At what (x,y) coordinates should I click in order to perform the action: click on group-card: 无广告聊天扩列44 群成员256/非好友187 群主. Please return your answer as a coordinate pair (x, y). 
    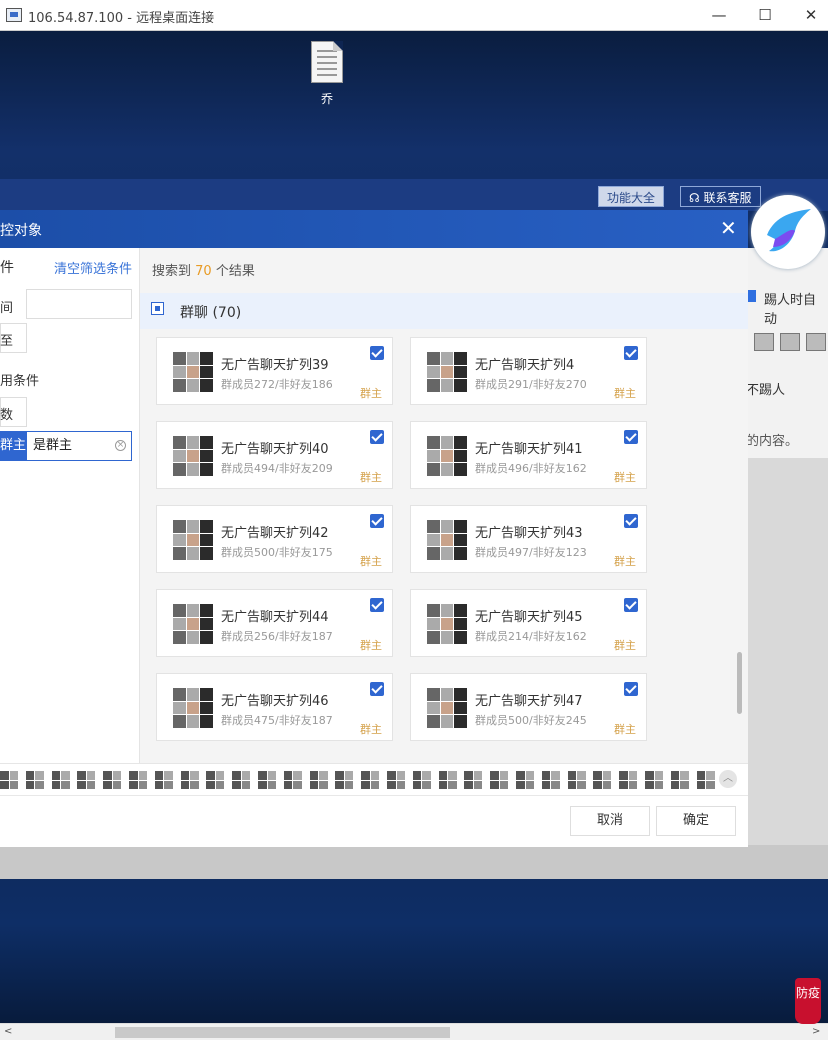
    Looking at the image, I should click on (274, 623).